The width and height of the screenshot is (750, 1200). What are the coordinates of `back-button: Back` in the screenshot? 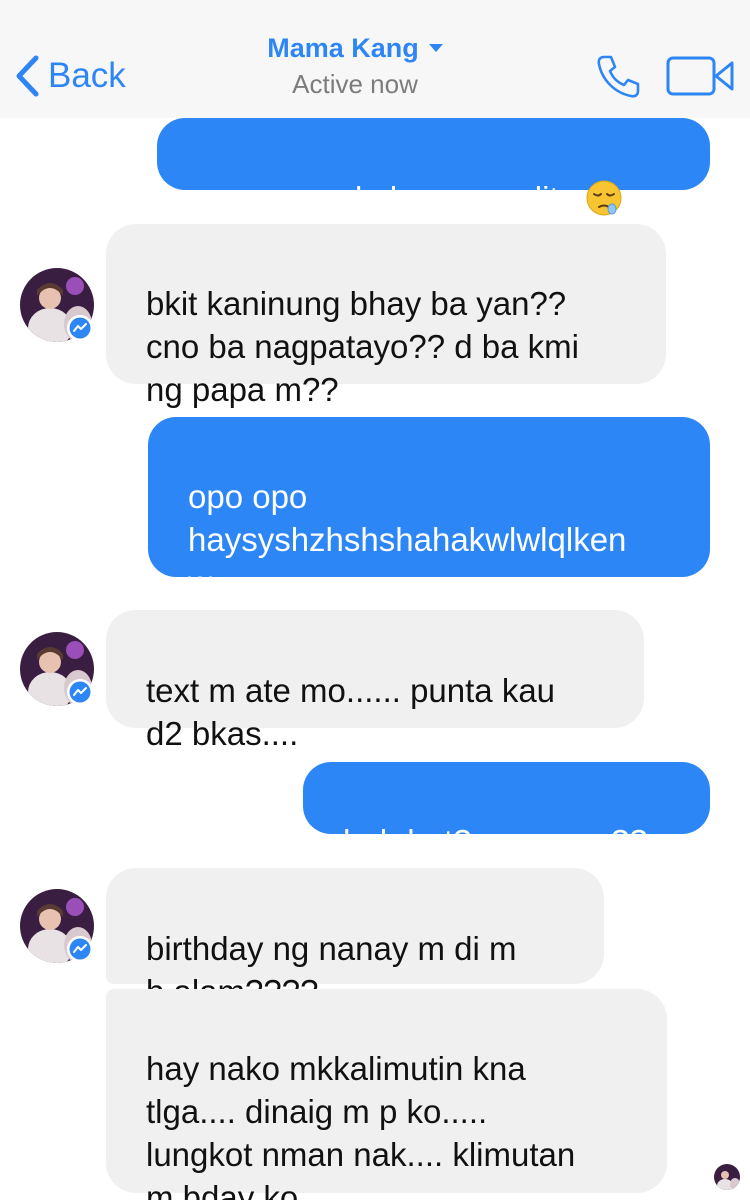 It's located at (70, 76).